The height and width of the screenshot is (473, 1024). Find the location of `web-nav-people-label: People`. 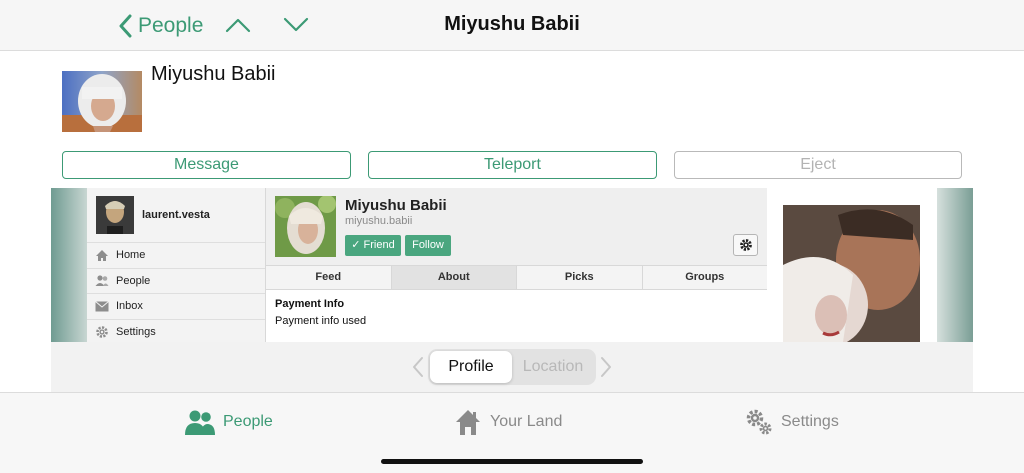

web-nav-people-label: People is located at coordinates (133, 280).